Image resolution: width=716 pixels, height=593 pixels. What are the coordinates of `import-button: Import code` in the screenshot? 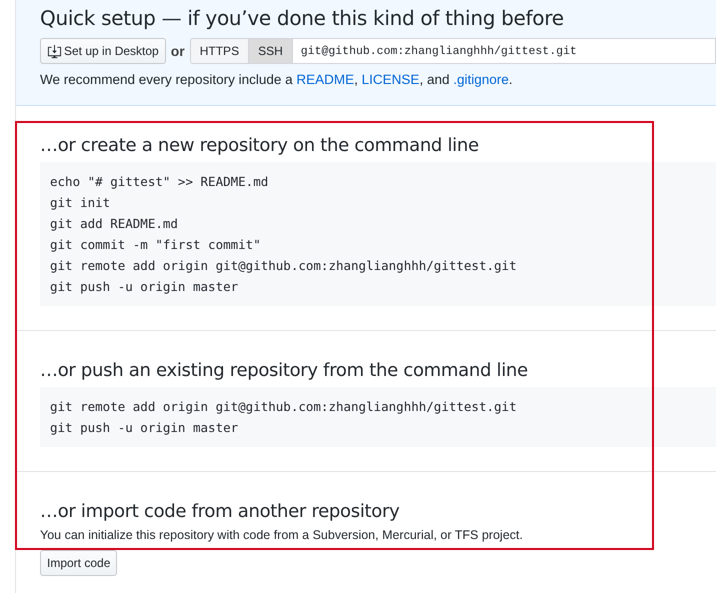 It's located at (79, 563).